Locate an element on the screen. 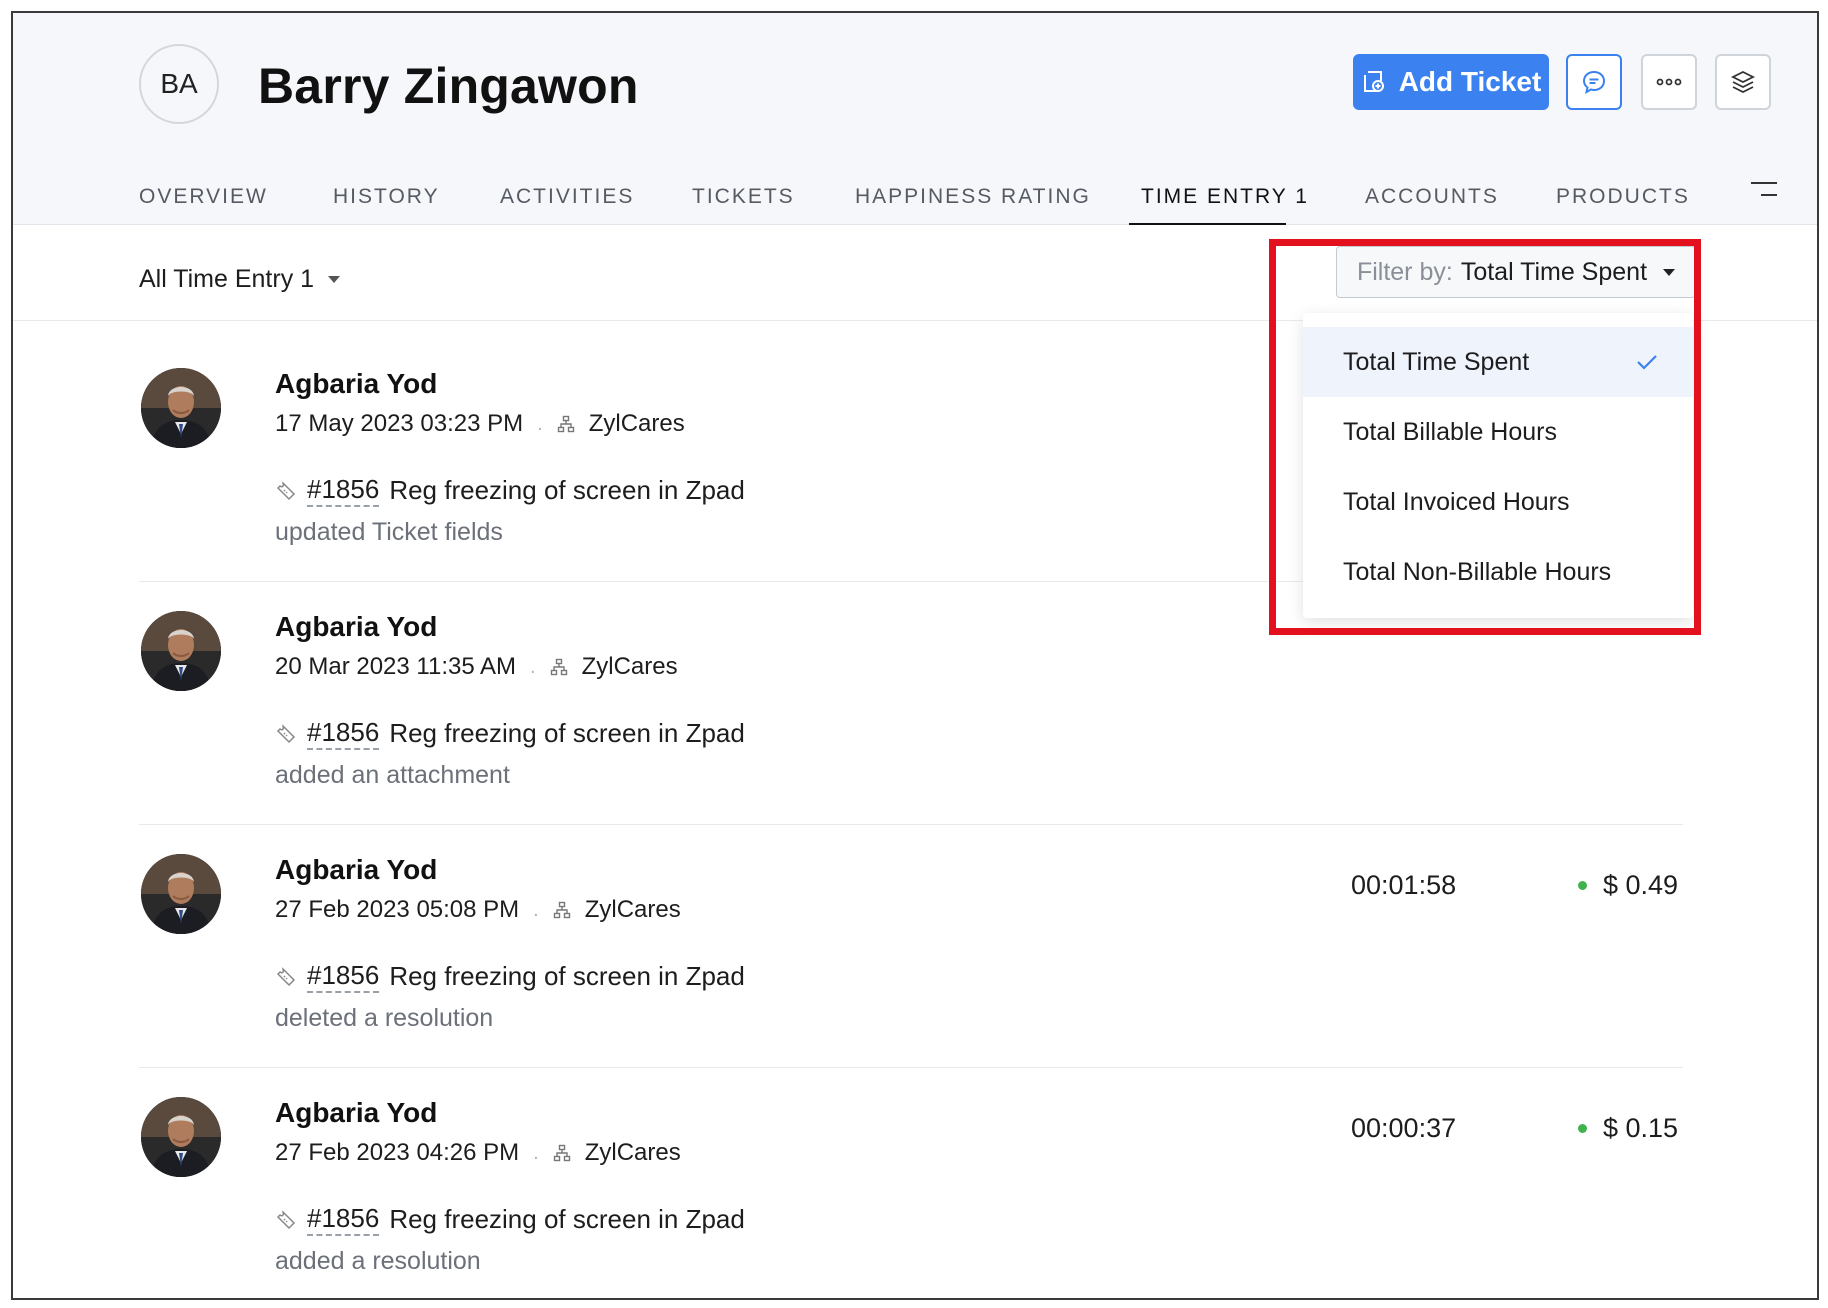 The height and width of the screenshot is (1308, 1828). filter-option-total-time-spent: Total Time Spent is located at coordinates (1498, 362).